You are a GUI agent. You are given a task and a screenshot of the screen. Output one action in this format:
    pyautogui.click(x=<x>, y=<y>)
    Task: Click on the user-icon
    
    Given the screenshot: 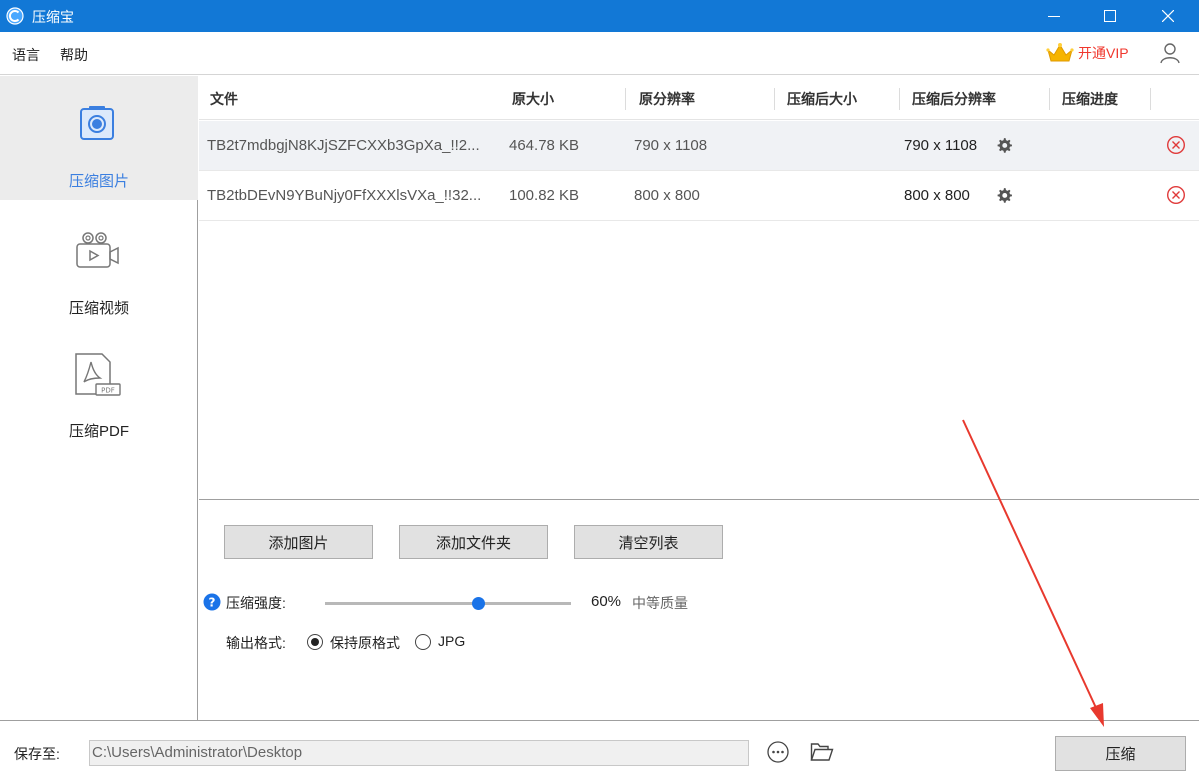 What is the action you would take?
    pyautogui.click(x=1170, y=53)
    